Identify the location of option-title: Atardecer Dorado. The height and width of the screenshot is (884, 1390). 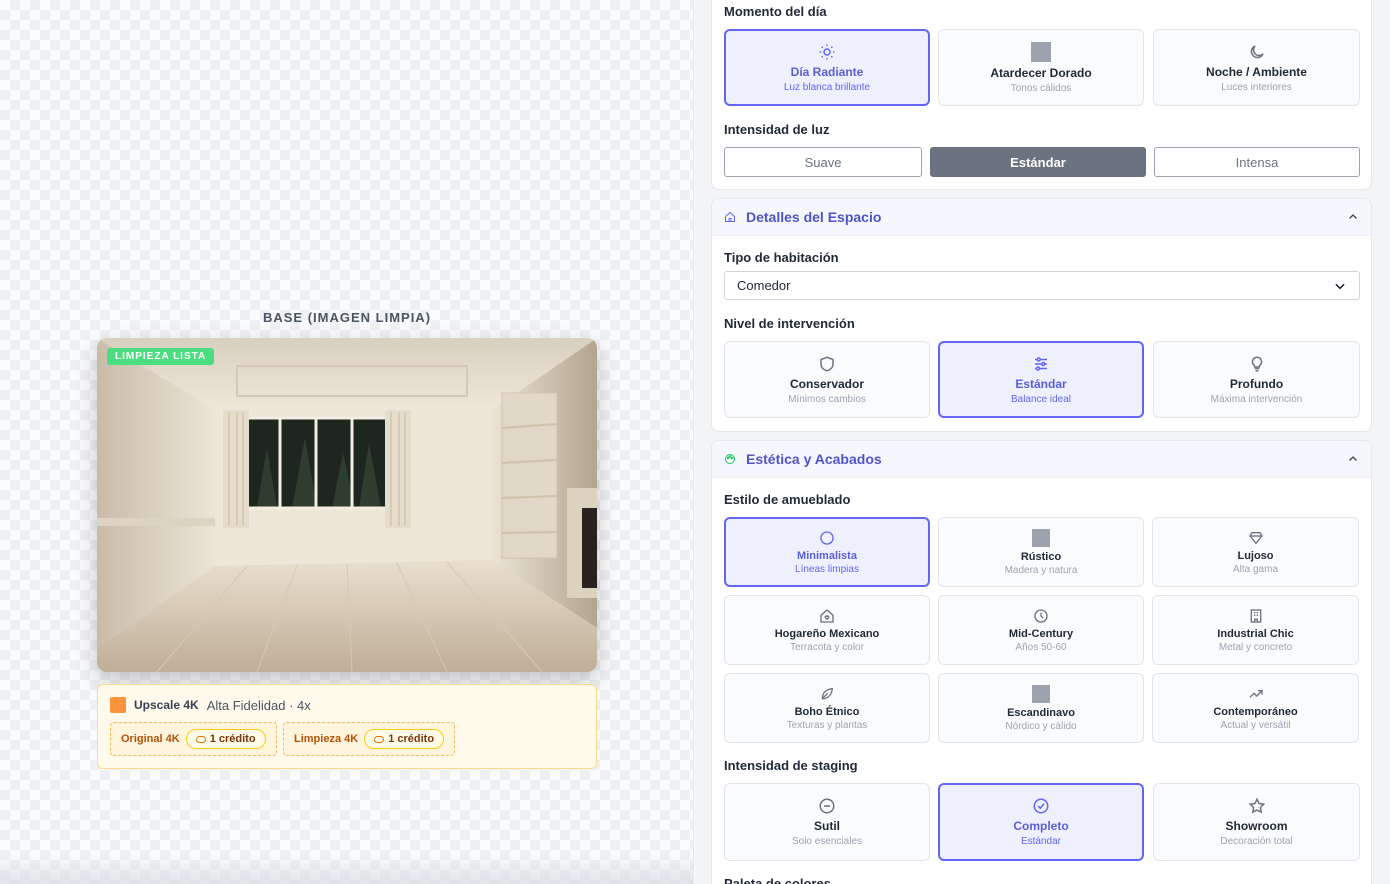
(1041, 72).